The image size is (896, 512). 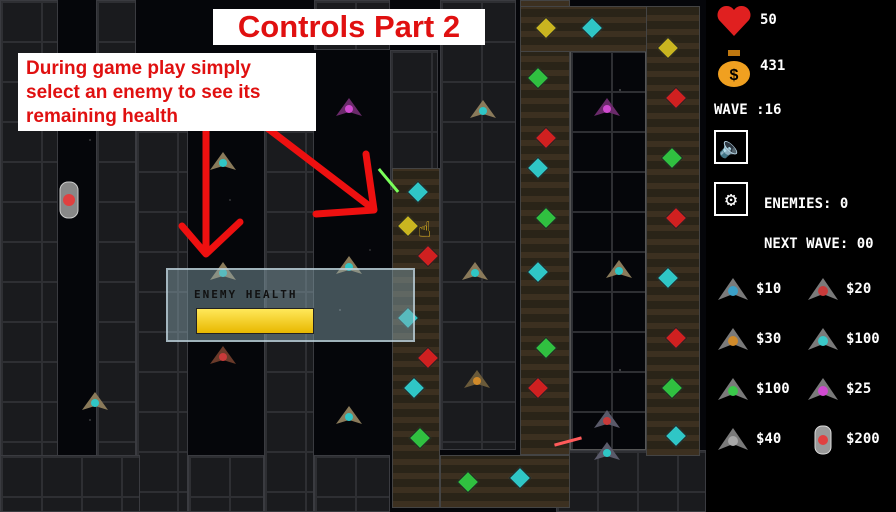 I want to click on enemy-health-fill, so click(x=255, y=321).